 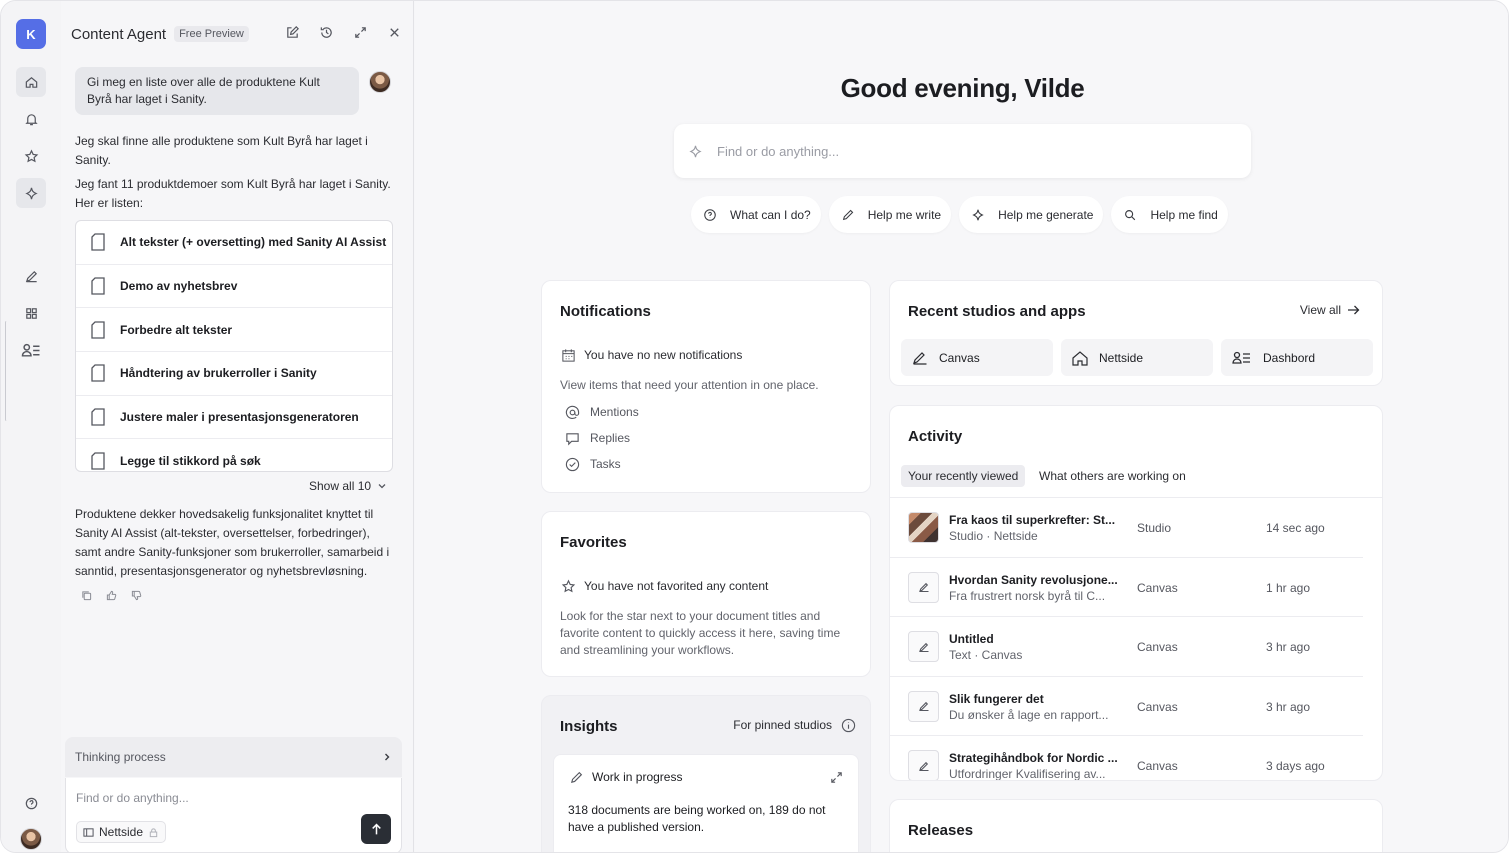 What do you see at coordinates (605, 311) in the screenshot?
I see `notifications-title: Notifications` at bounding box center [605, 311].